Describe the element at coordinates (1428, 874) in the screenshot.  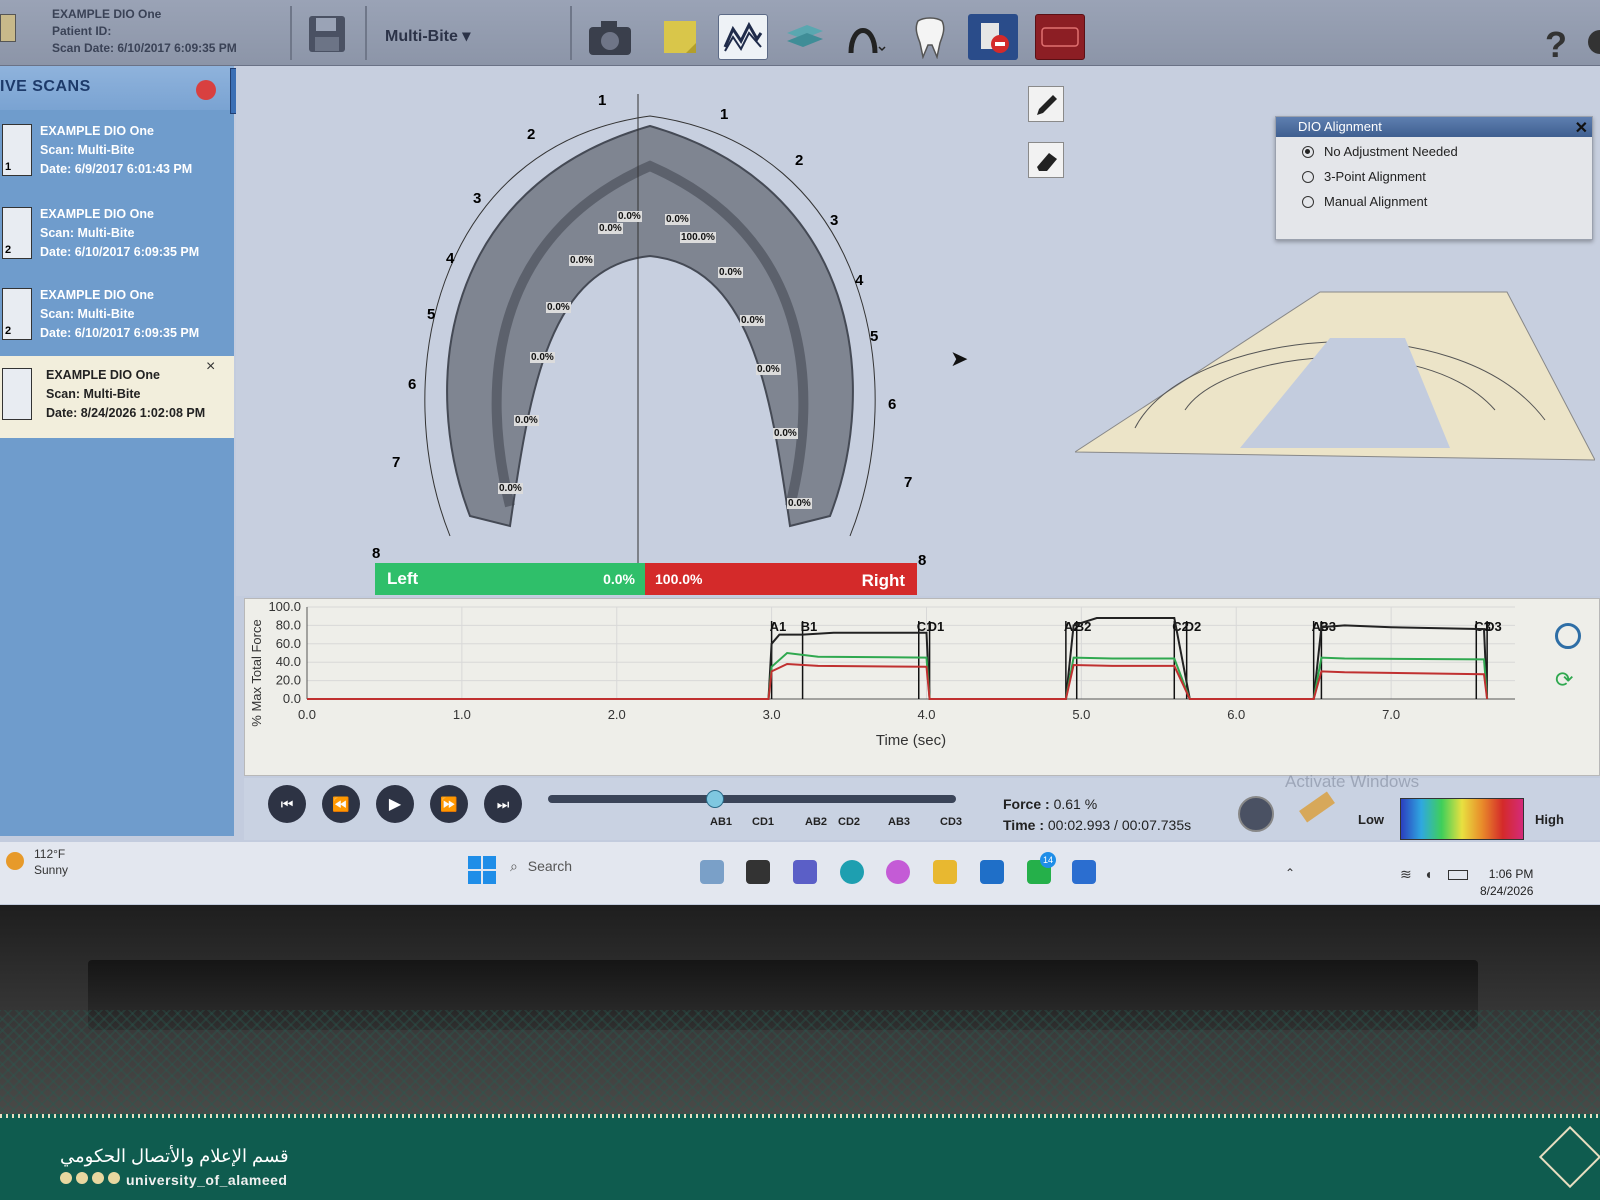
I see `volume-icon: ◖` at that location.